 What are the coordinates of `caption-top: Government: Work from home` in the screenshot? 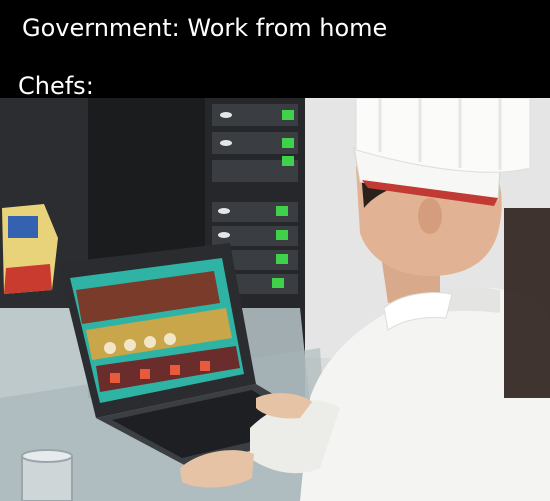 It's located at (205, 28).